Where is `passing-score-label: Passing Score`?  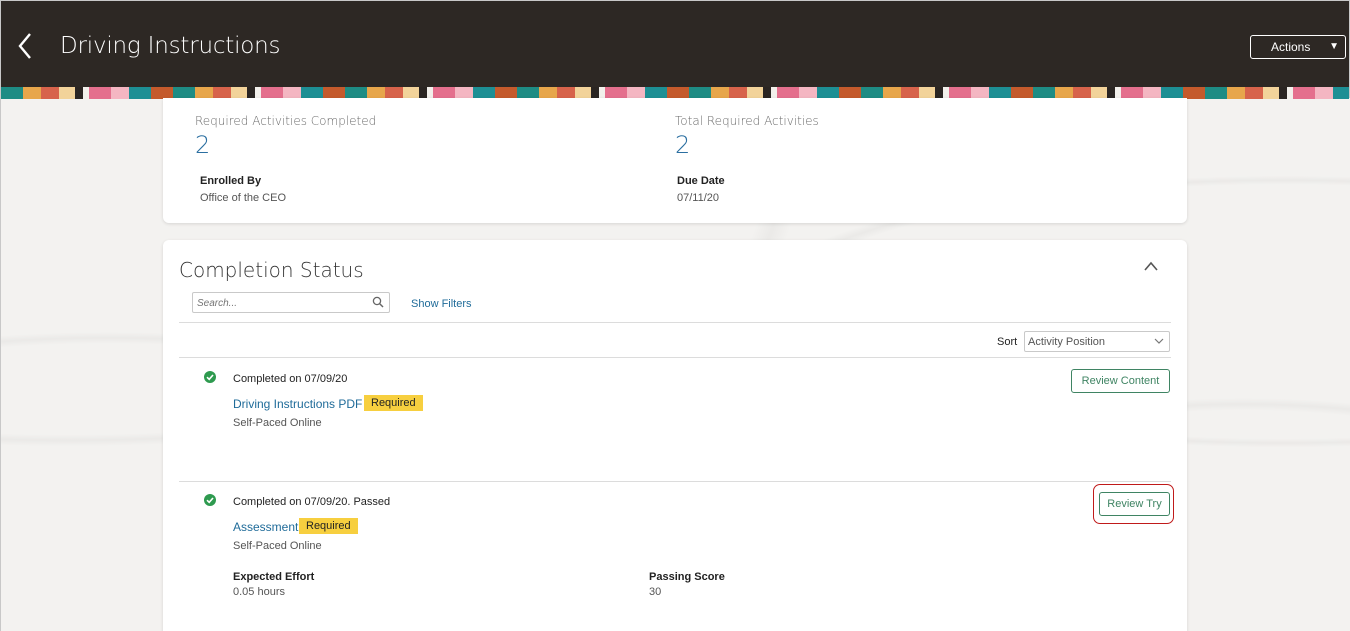
passing-score-label: Passing Score is located at coordinates (687, 577).